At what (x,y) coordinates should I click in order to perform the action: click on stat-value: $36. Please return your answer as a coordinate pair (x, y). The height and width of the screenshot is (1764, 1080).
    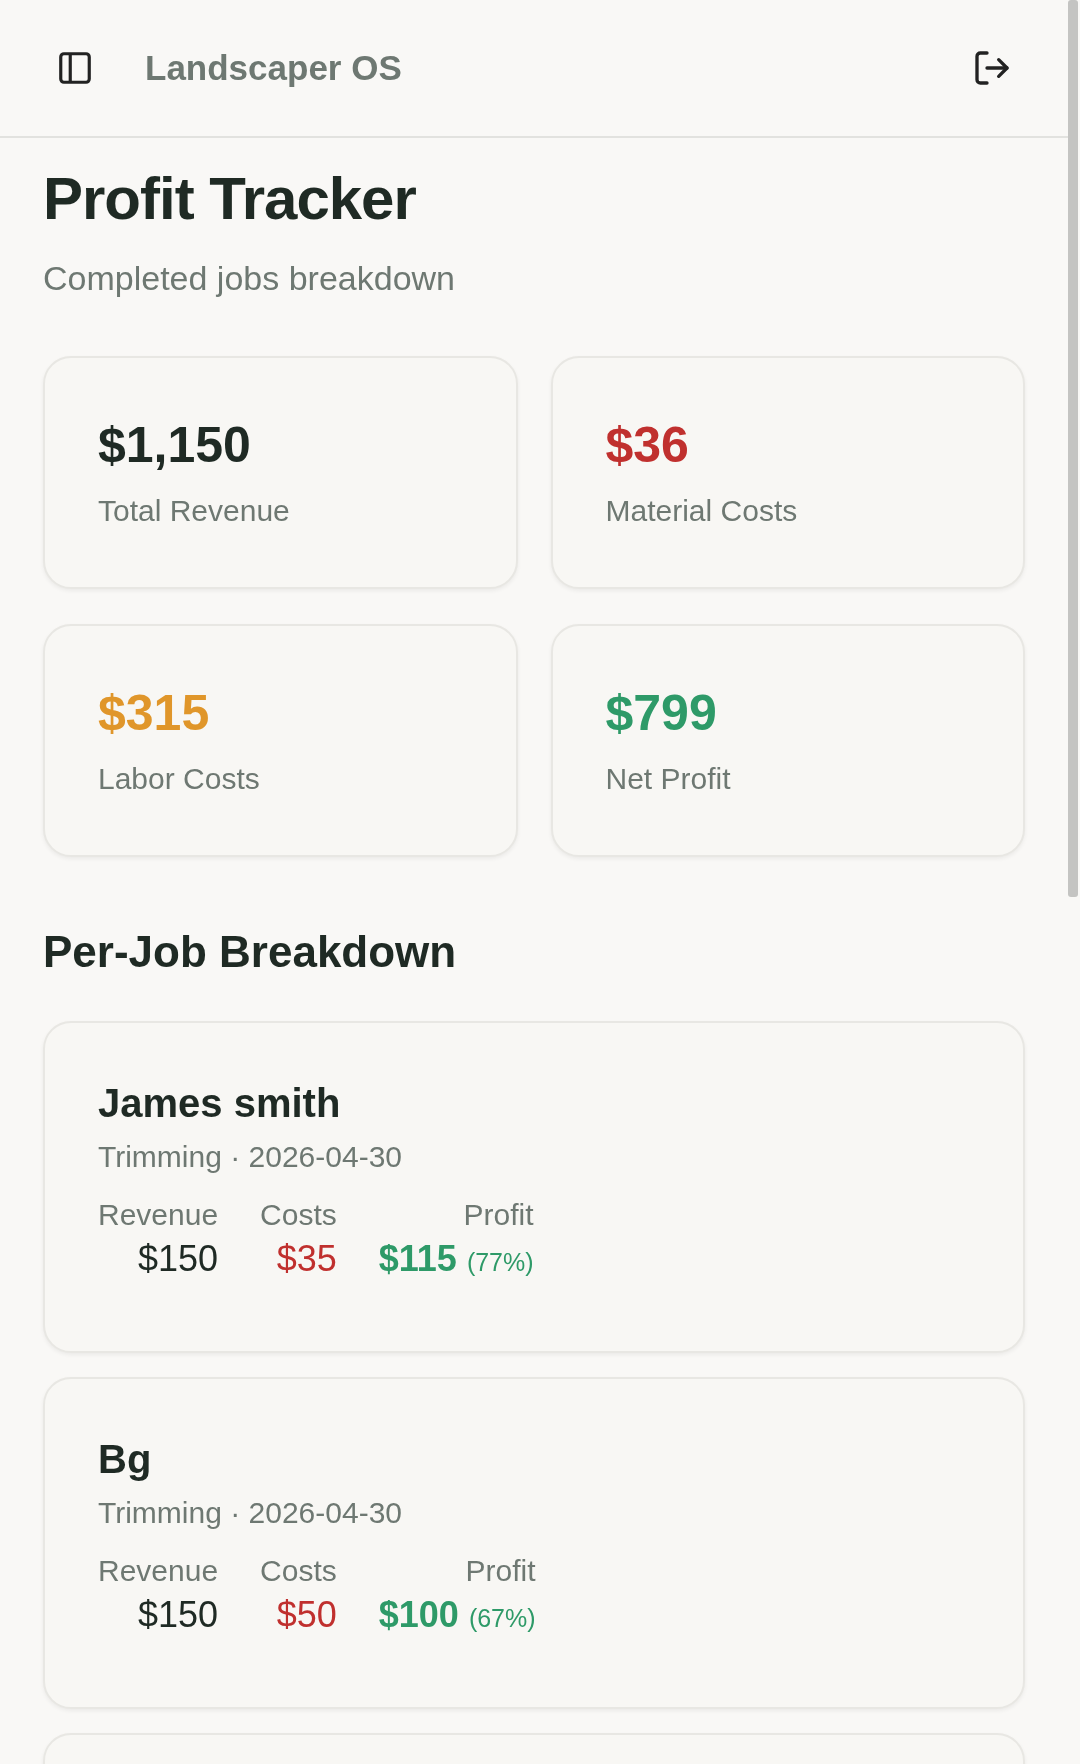
    Looking at the image, I should click on (647, 445).